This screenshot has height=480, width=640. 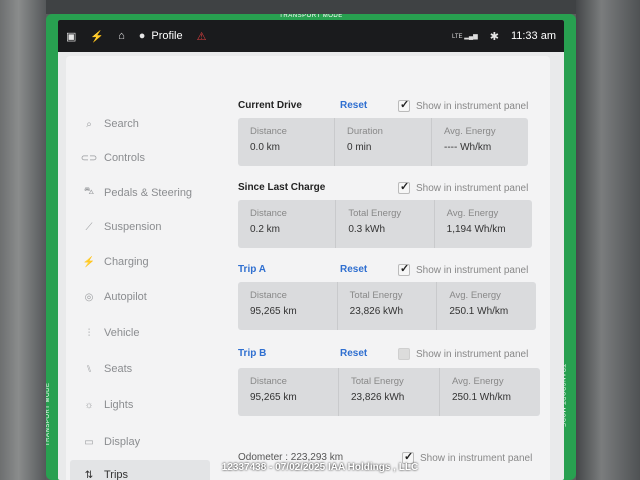 I want to click on sidebar-item-controls: ⊂⊃ Controls, so click(x=112, y=158).